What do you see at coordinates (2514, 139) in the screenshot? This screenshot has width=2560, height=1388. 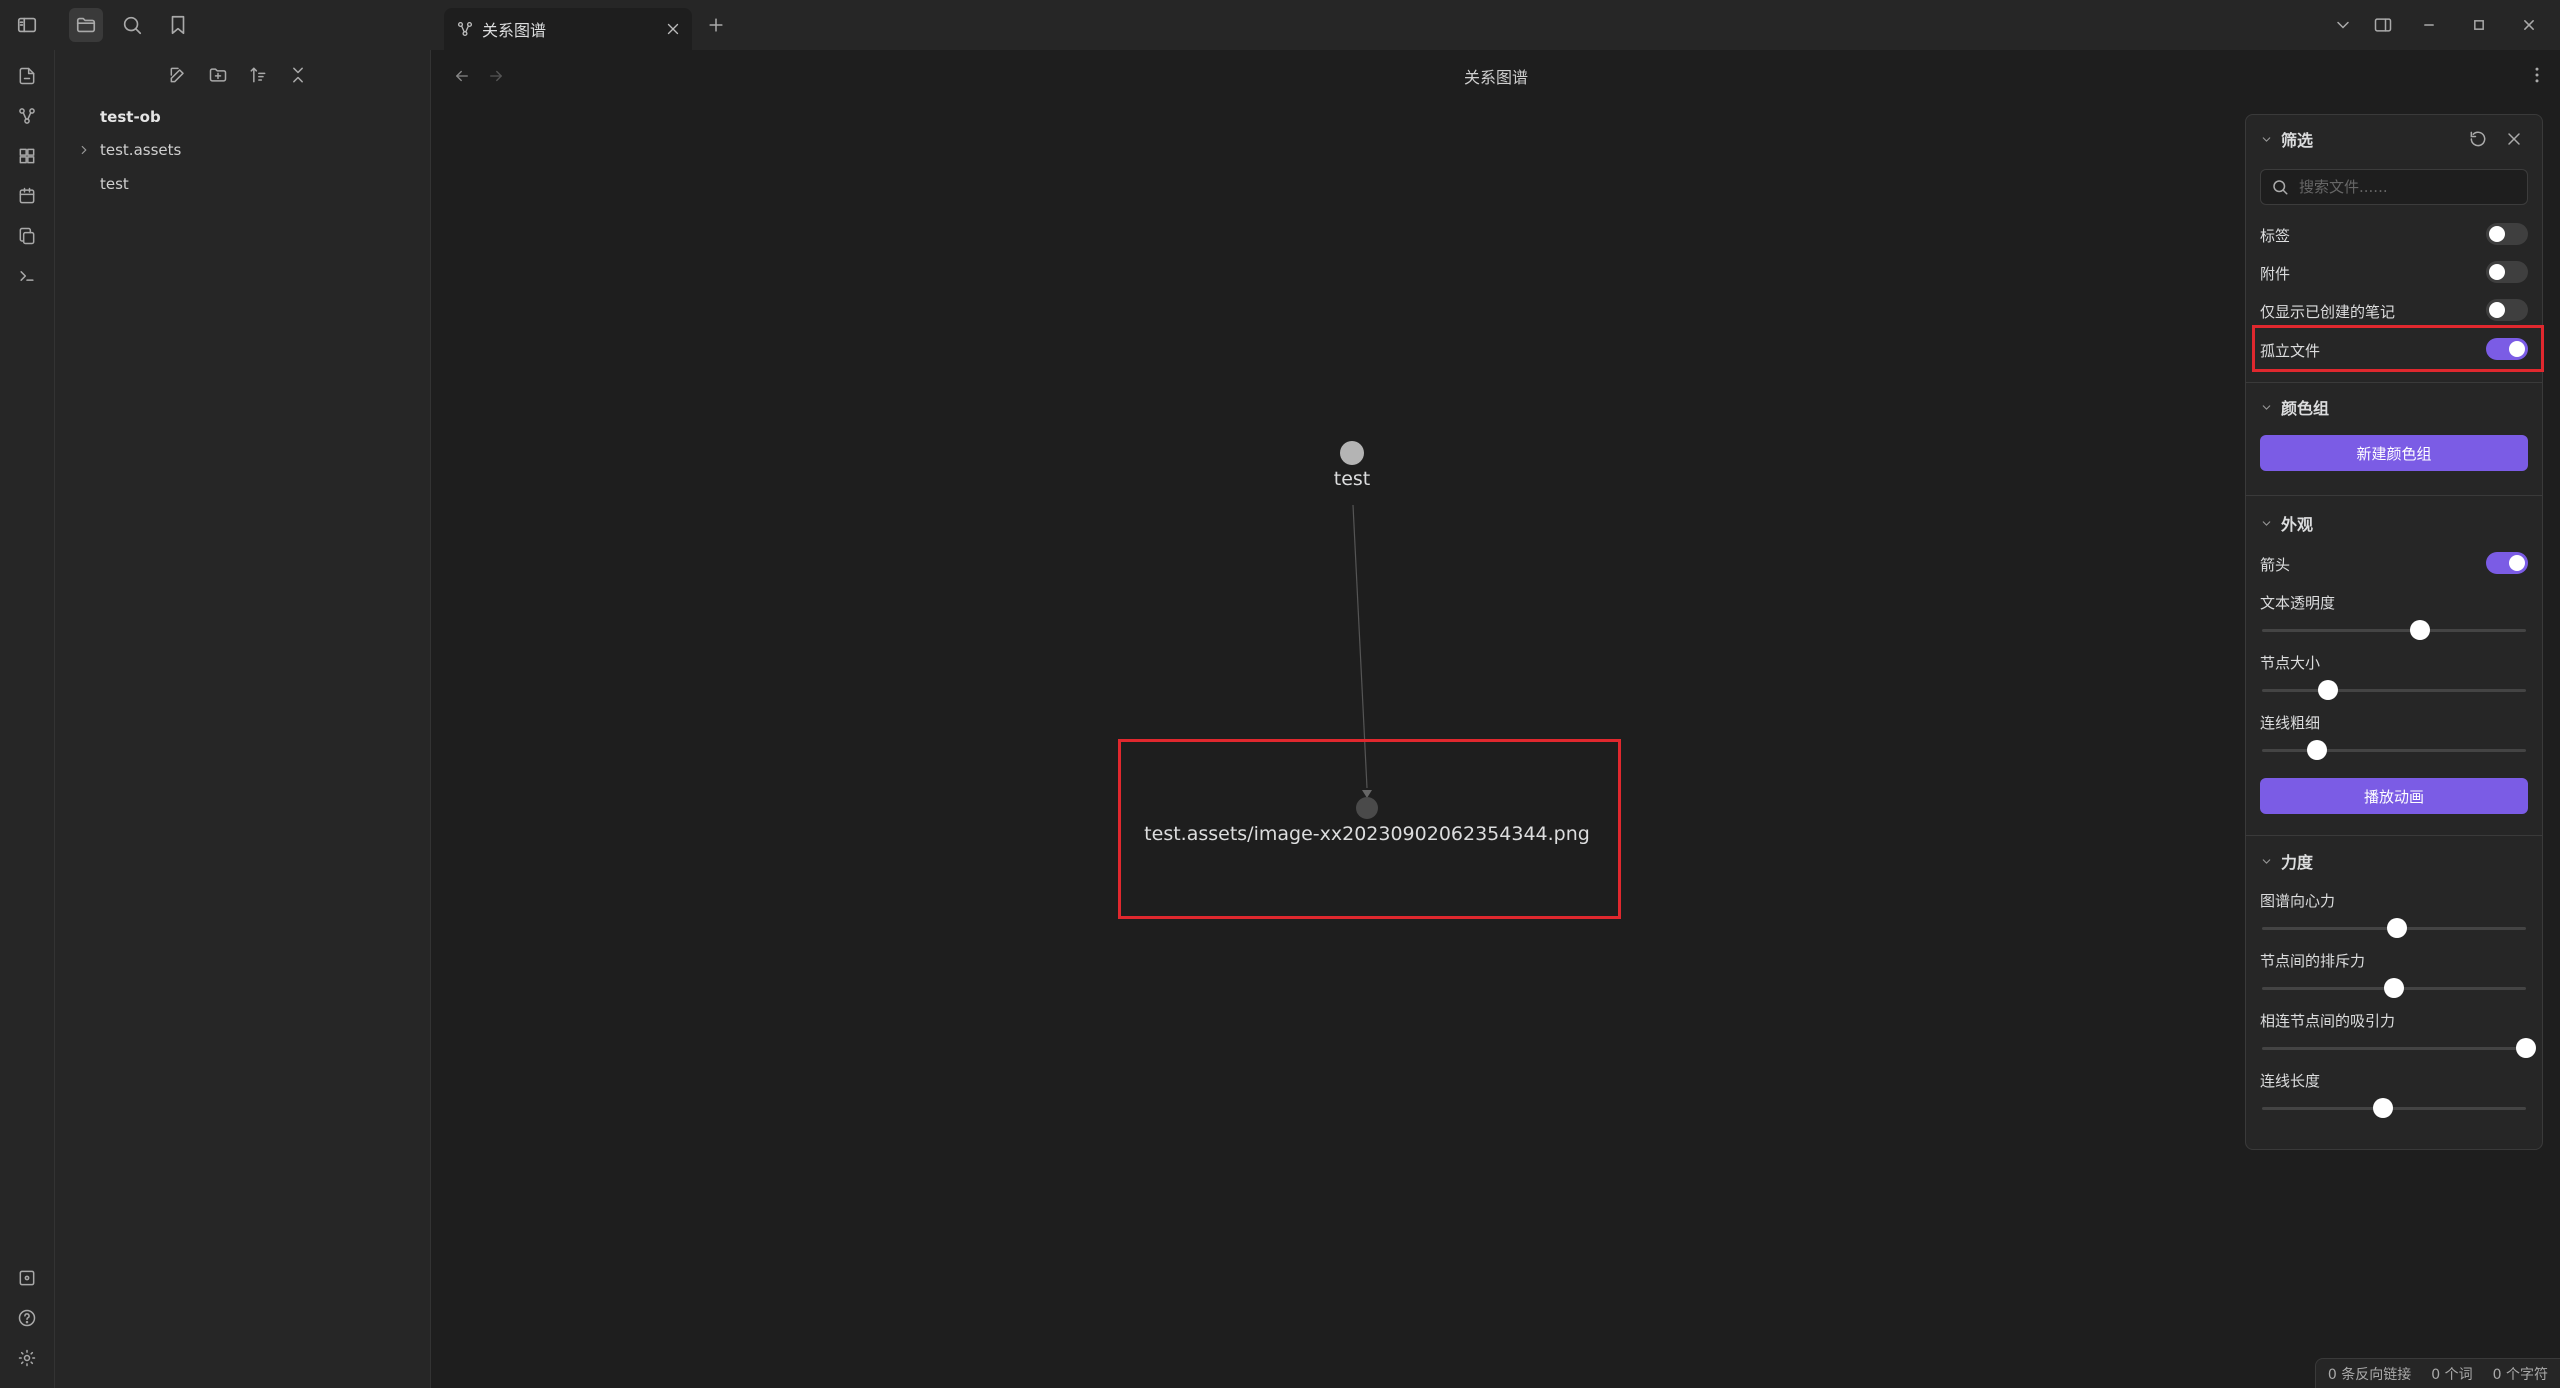 I see `close-panel-button` at bounding box center [2514, 139].